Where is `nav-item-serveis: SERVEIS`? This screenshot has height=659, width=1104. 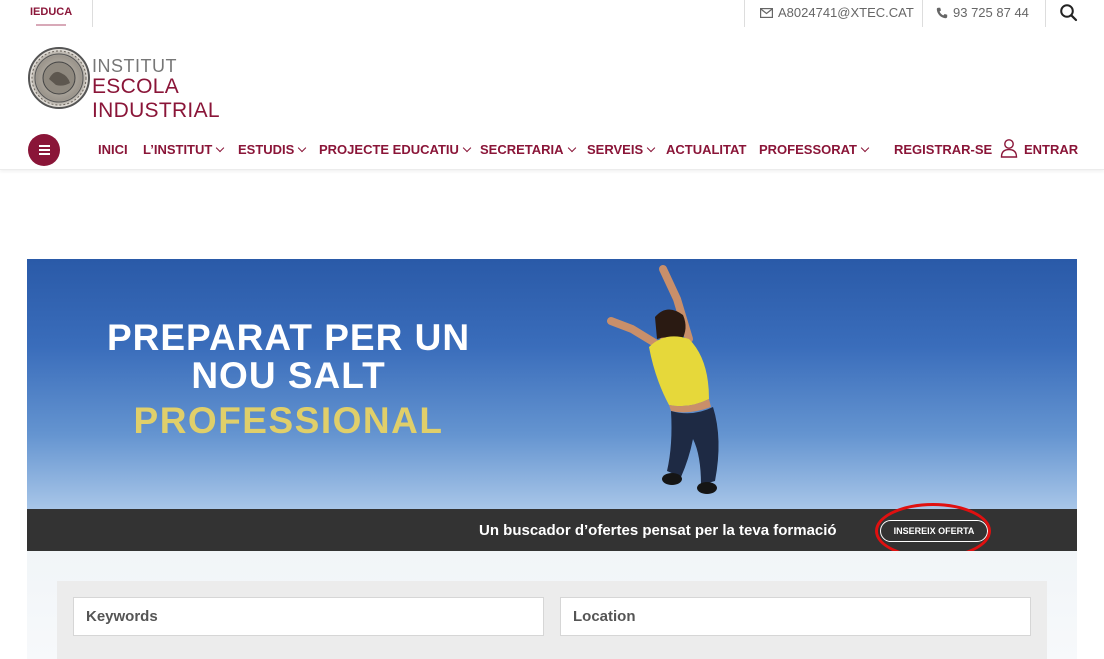
nav-item-serveis: SERVEIS is located at coordinates (621, 149).